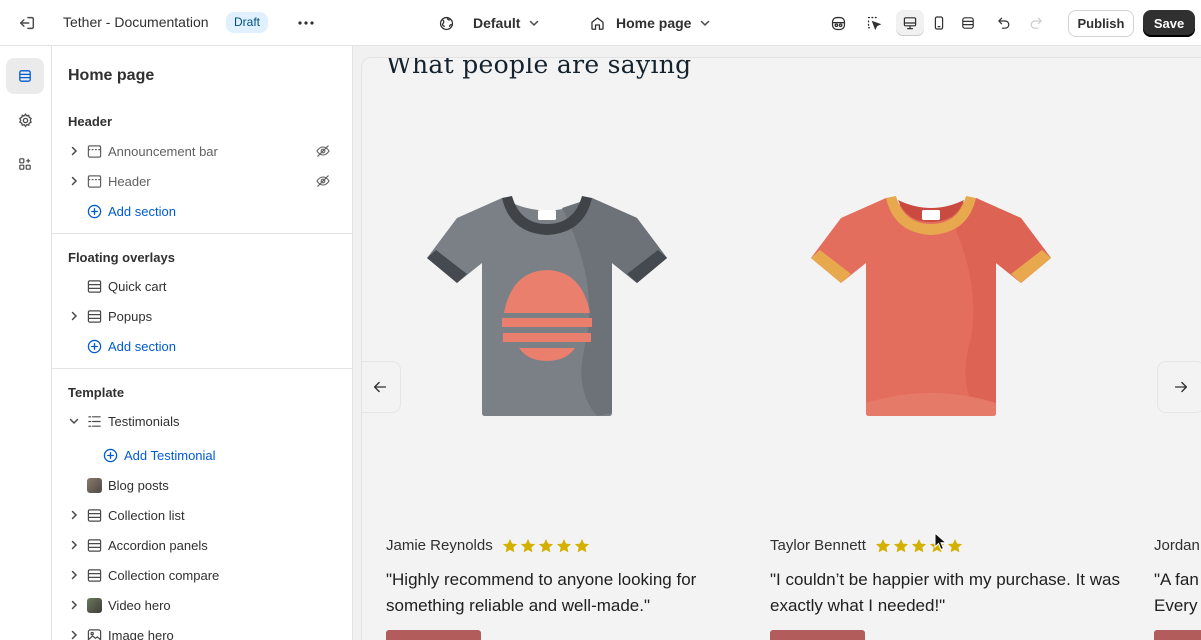 The width and height of the screenshot is (1201, 640). I want to click on exit-icon, so click(27, 23).